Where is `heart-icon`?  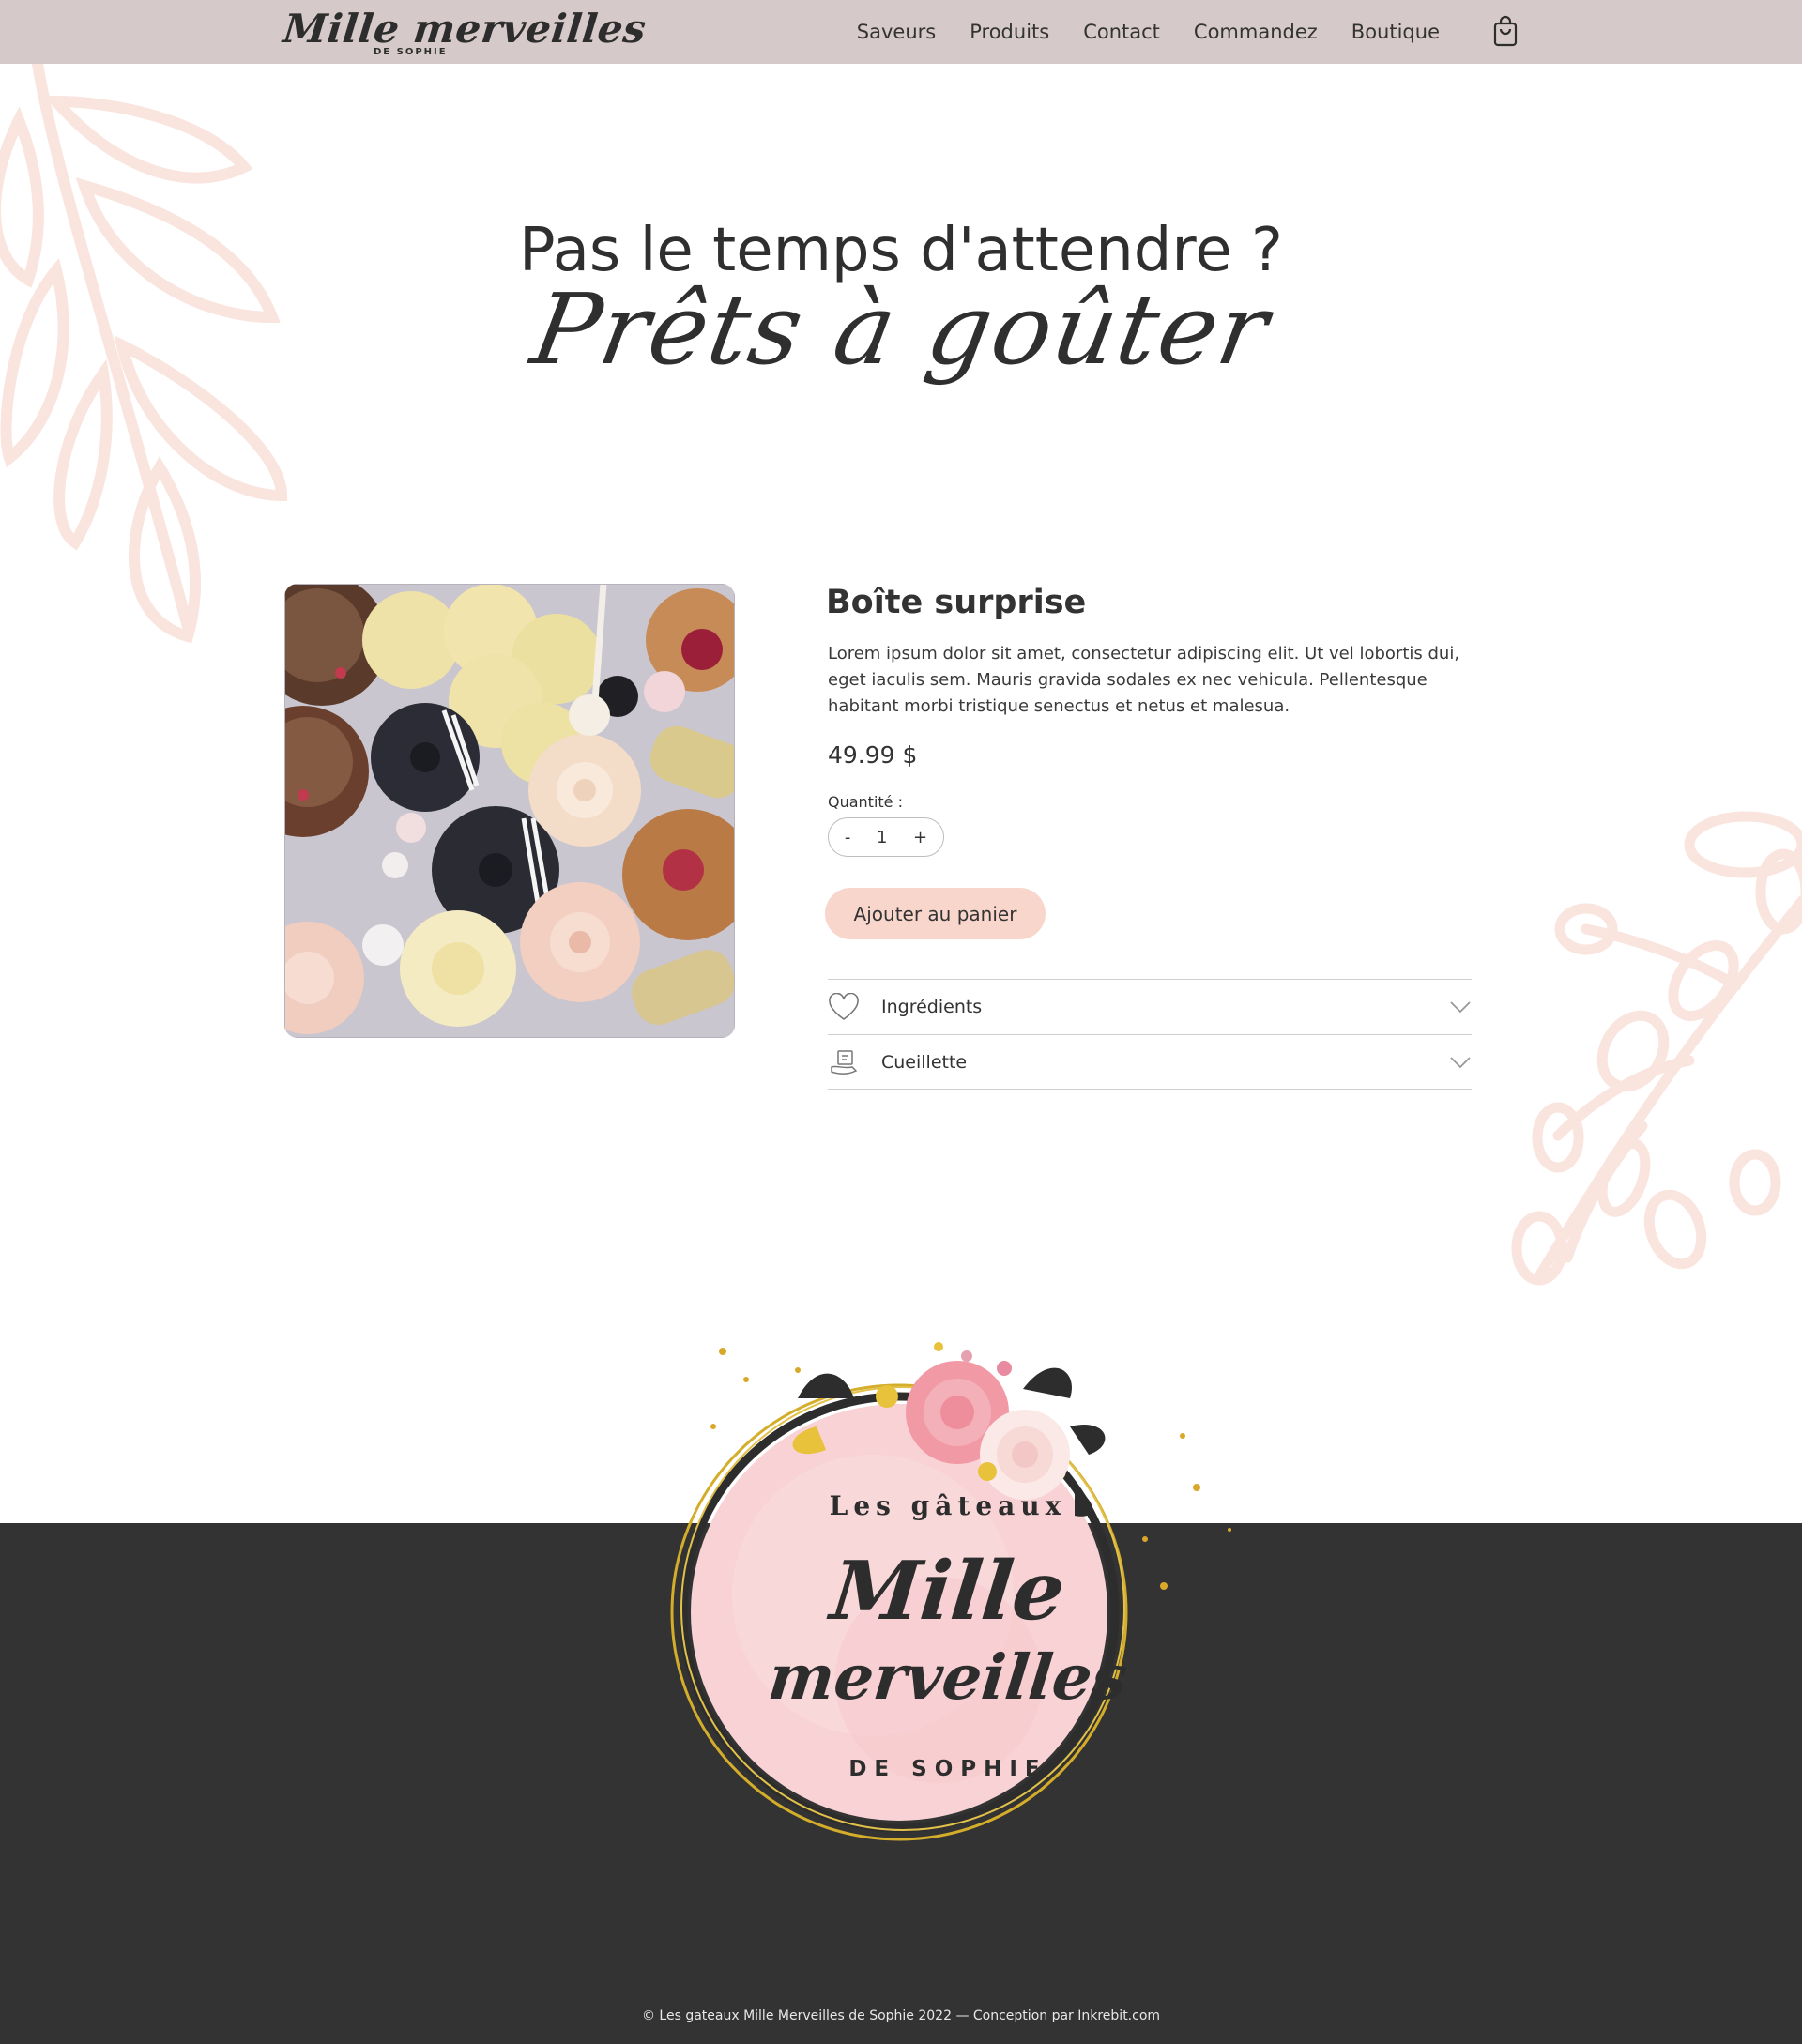
heart-icon is located at coordinates (844, 1007).